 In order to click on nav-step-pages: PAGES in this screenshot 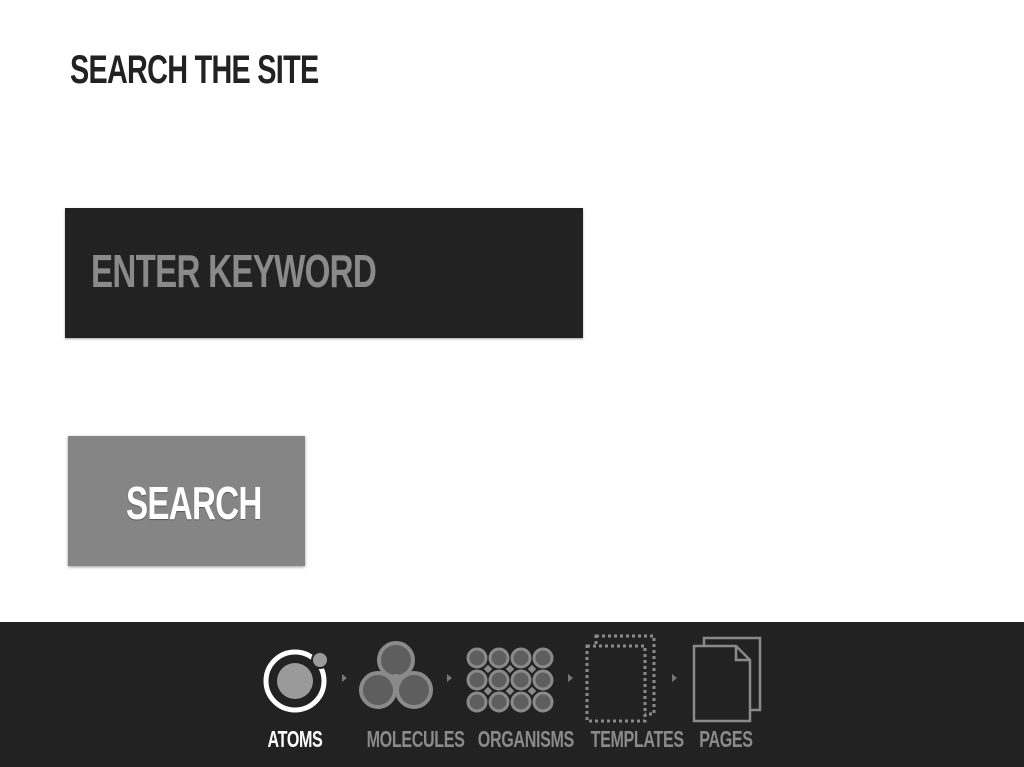, I will do `click(726, 694)`.